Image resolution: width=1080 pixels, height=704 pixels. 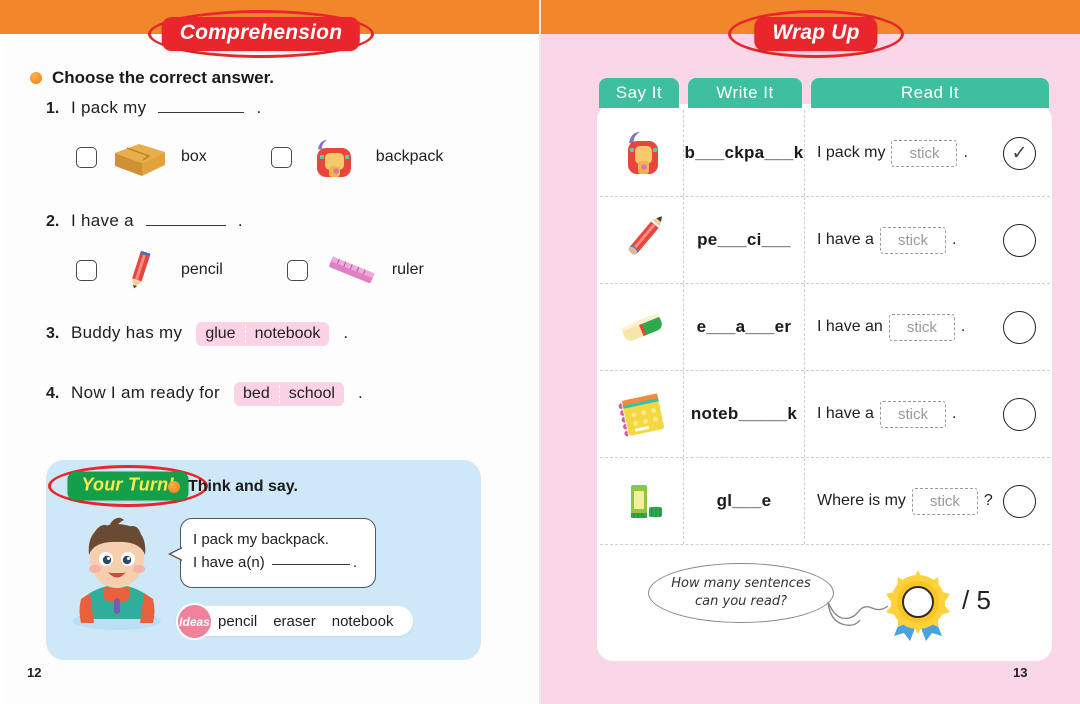 I want to click on read-it-cell: I pack my stick . ✓, so click(x=927, y=153).